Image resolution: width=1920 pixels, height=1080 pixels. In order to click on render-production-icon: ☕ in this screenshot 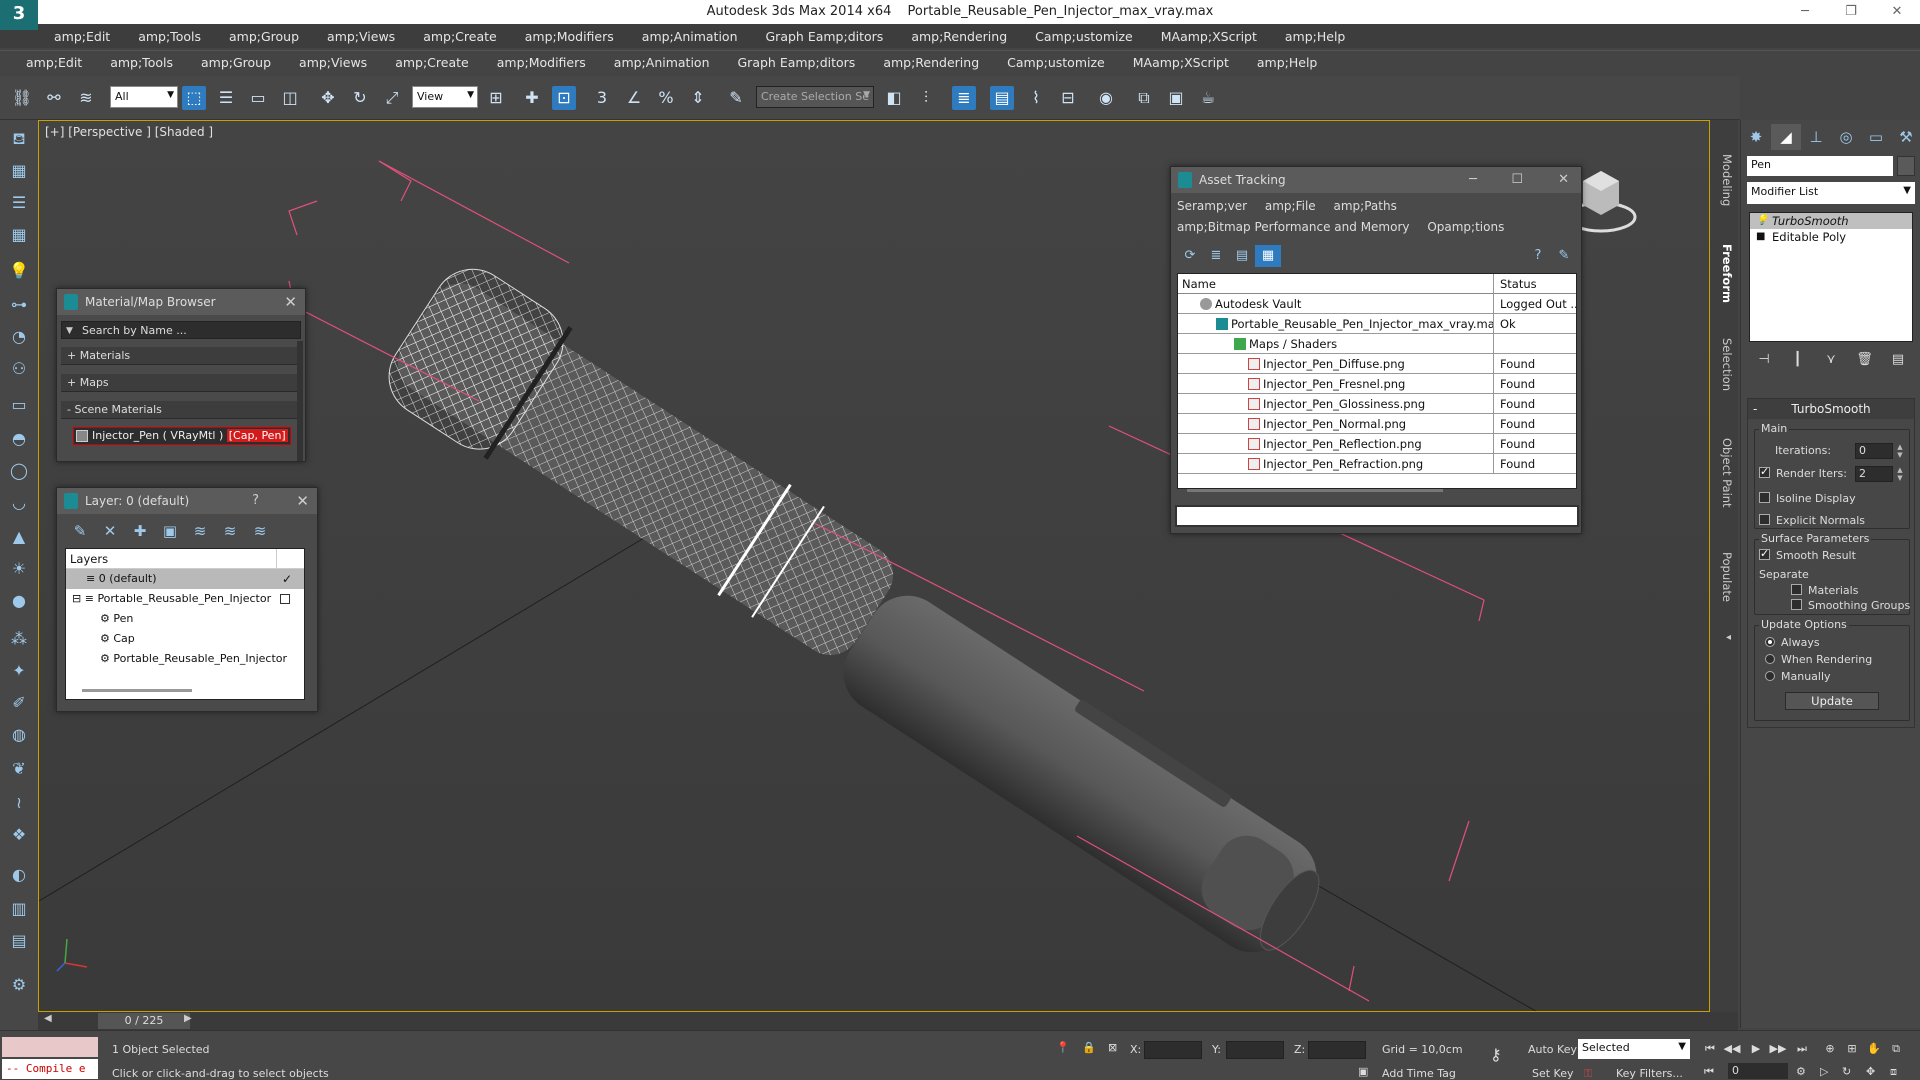, I will do `click(1208, 98)`.